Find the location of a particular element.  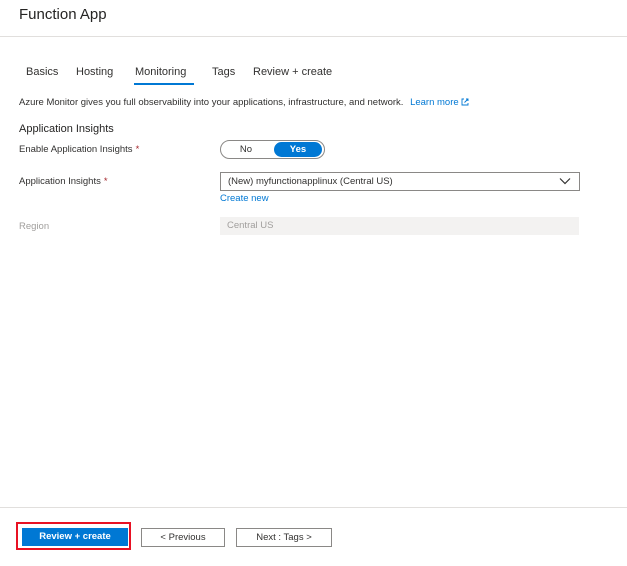

enable-app-insights-toggle: No Yes is located at coordinates (272, 149).